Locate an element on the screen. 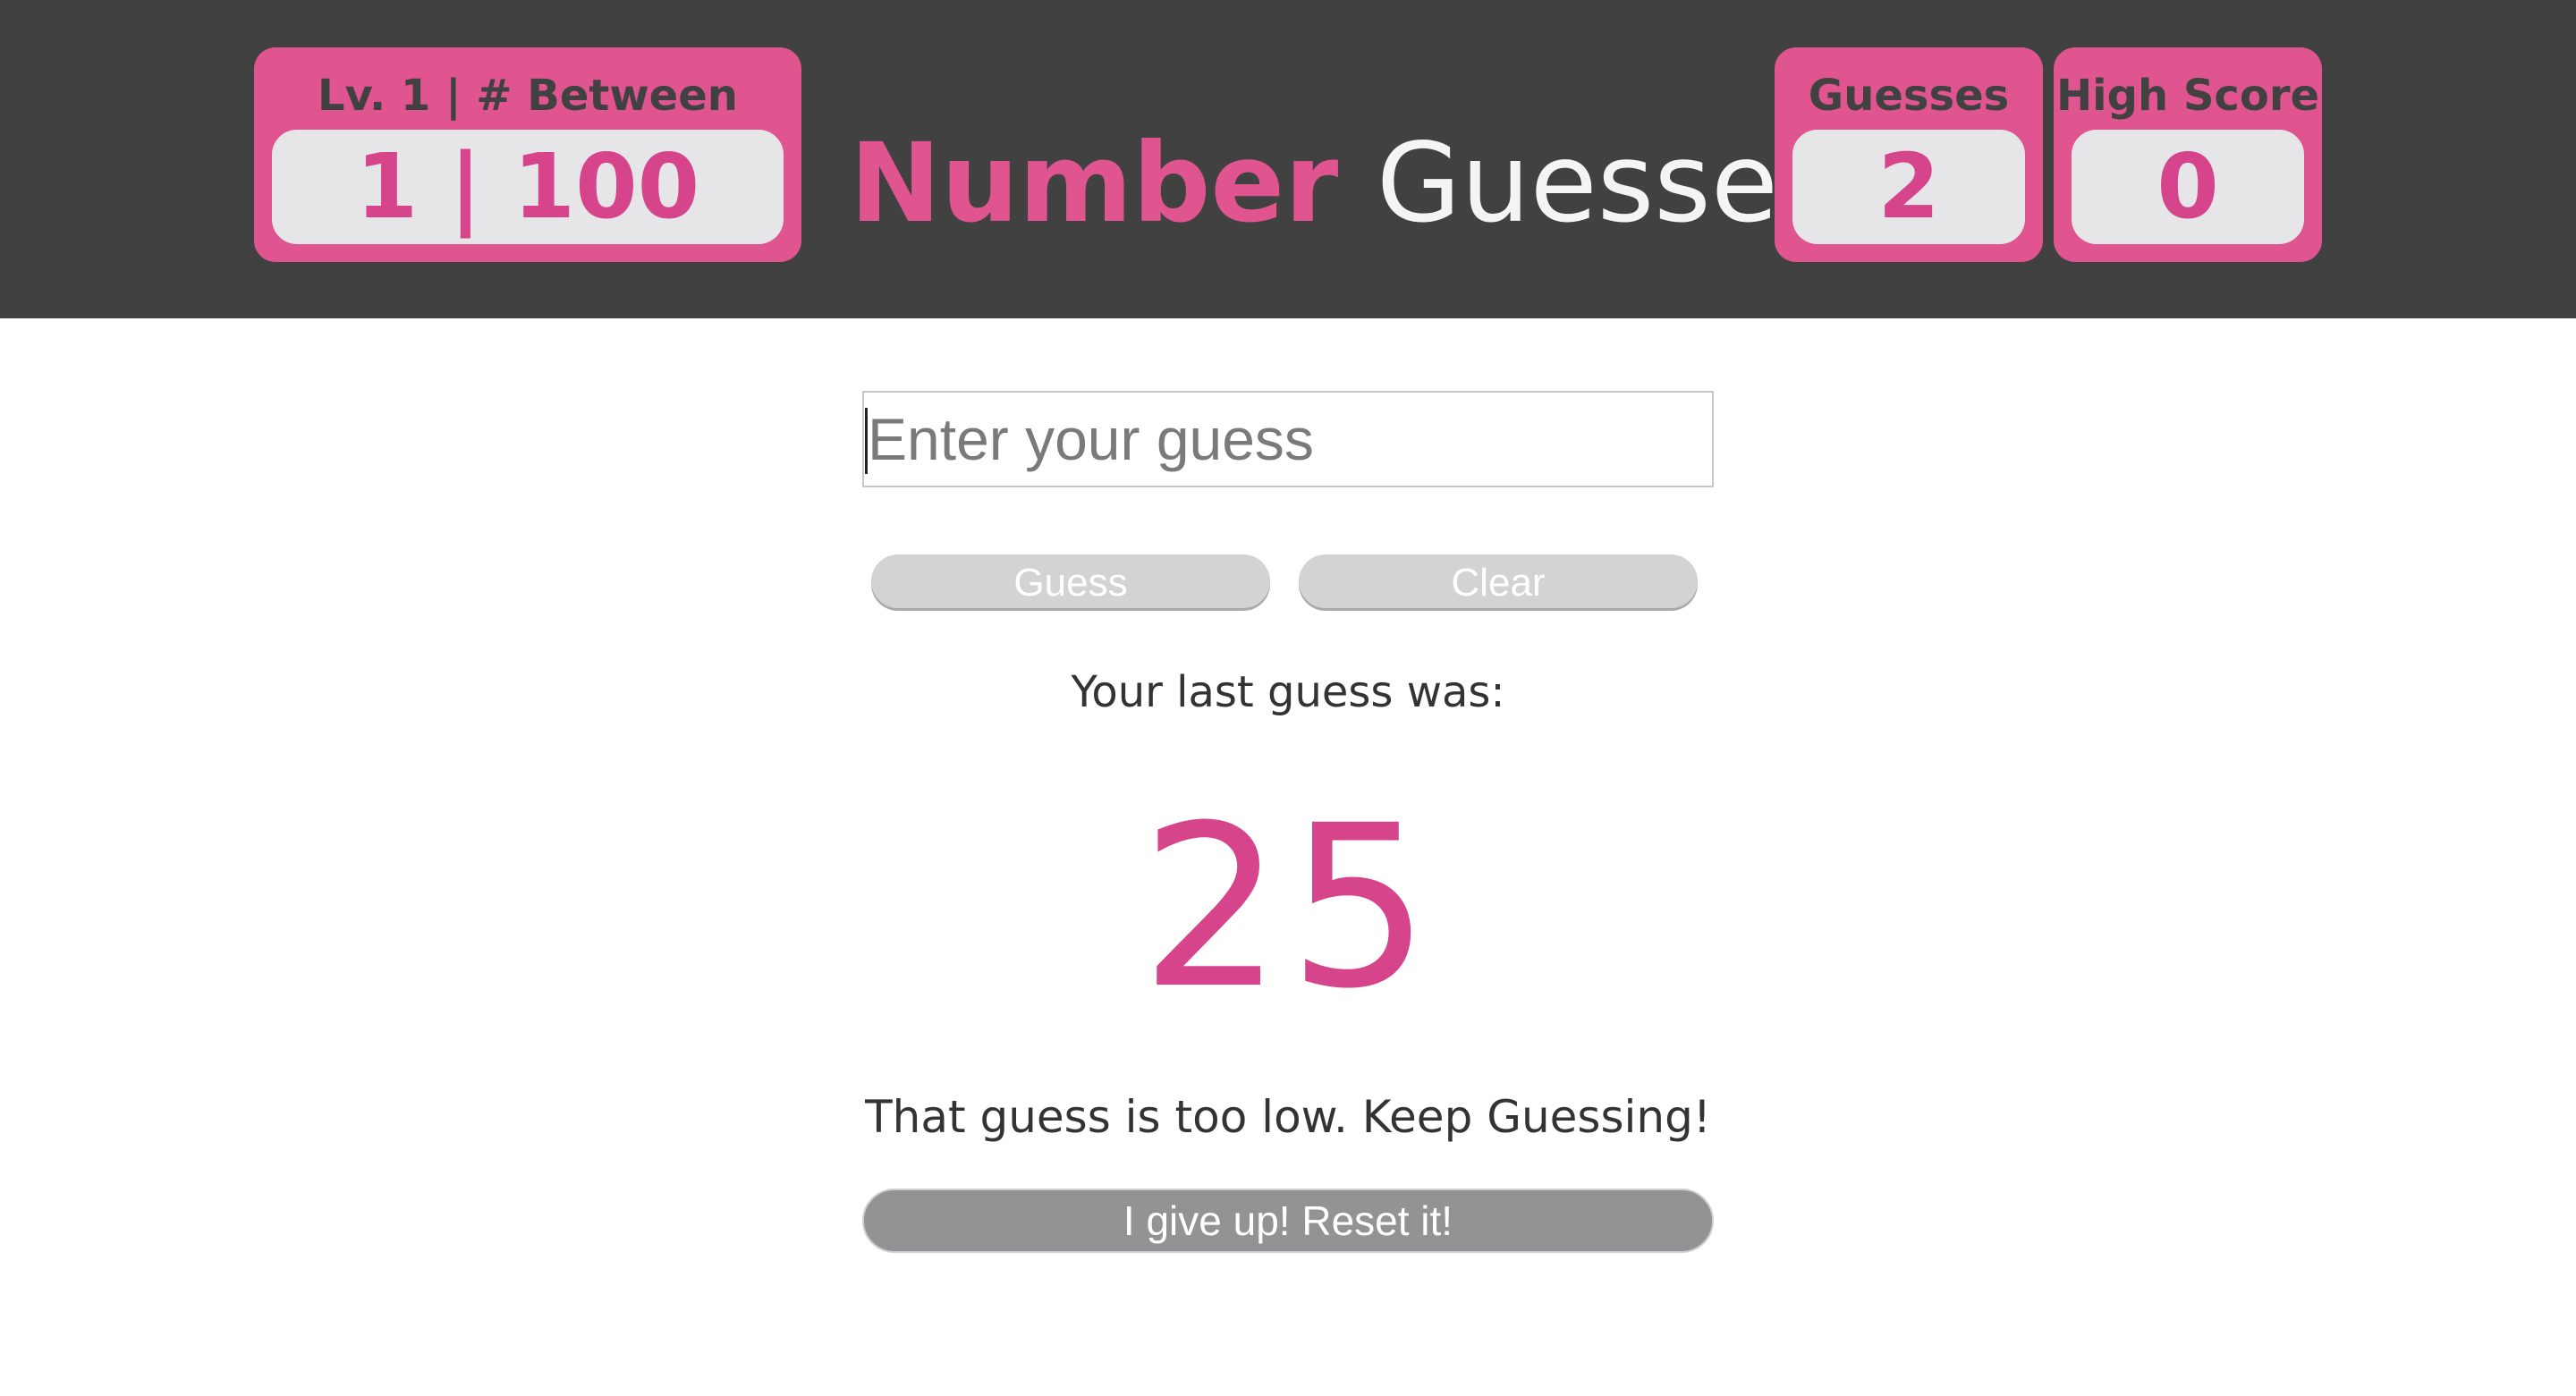 The image size is (2576, 1396). high-score-value: 0 is located at coordinates (2188, 187).